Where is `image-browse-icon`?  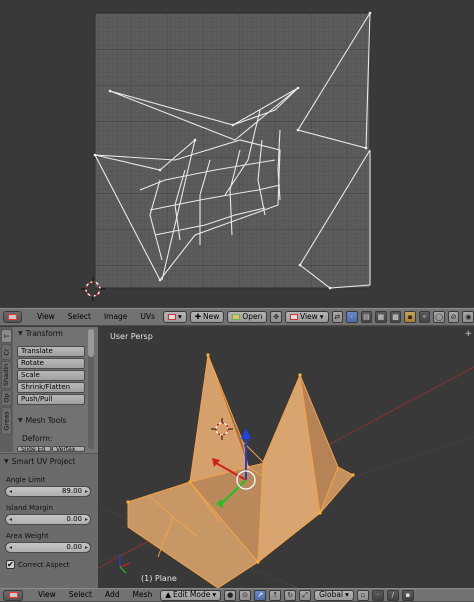
image-browse-icon is located at coordinates (171, 317).